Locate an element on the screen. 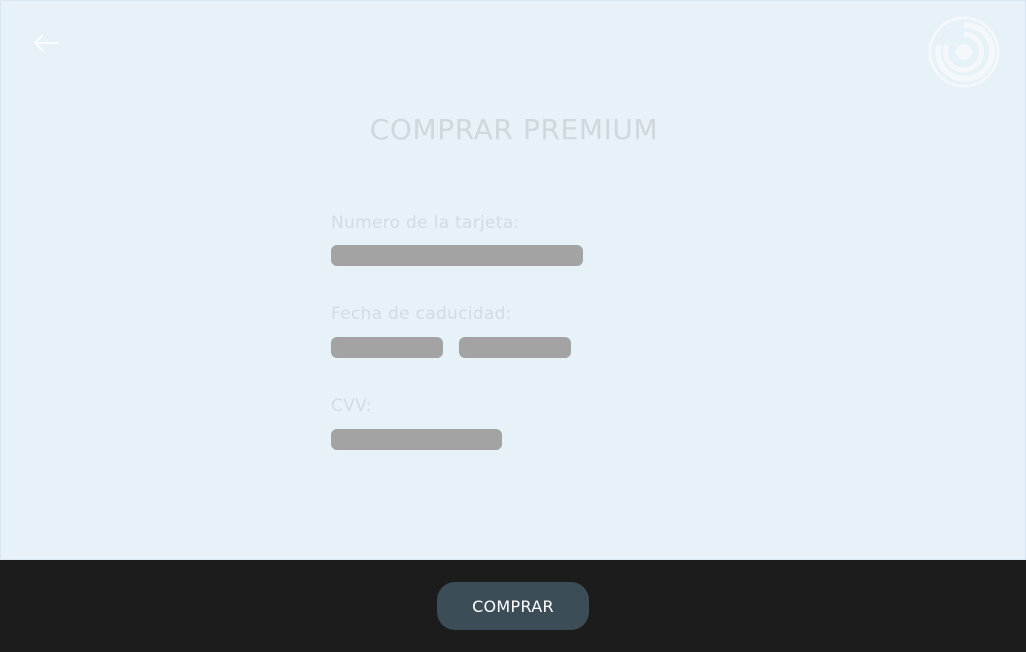  spiral-logo-icon is located at coordinates (964, 52).